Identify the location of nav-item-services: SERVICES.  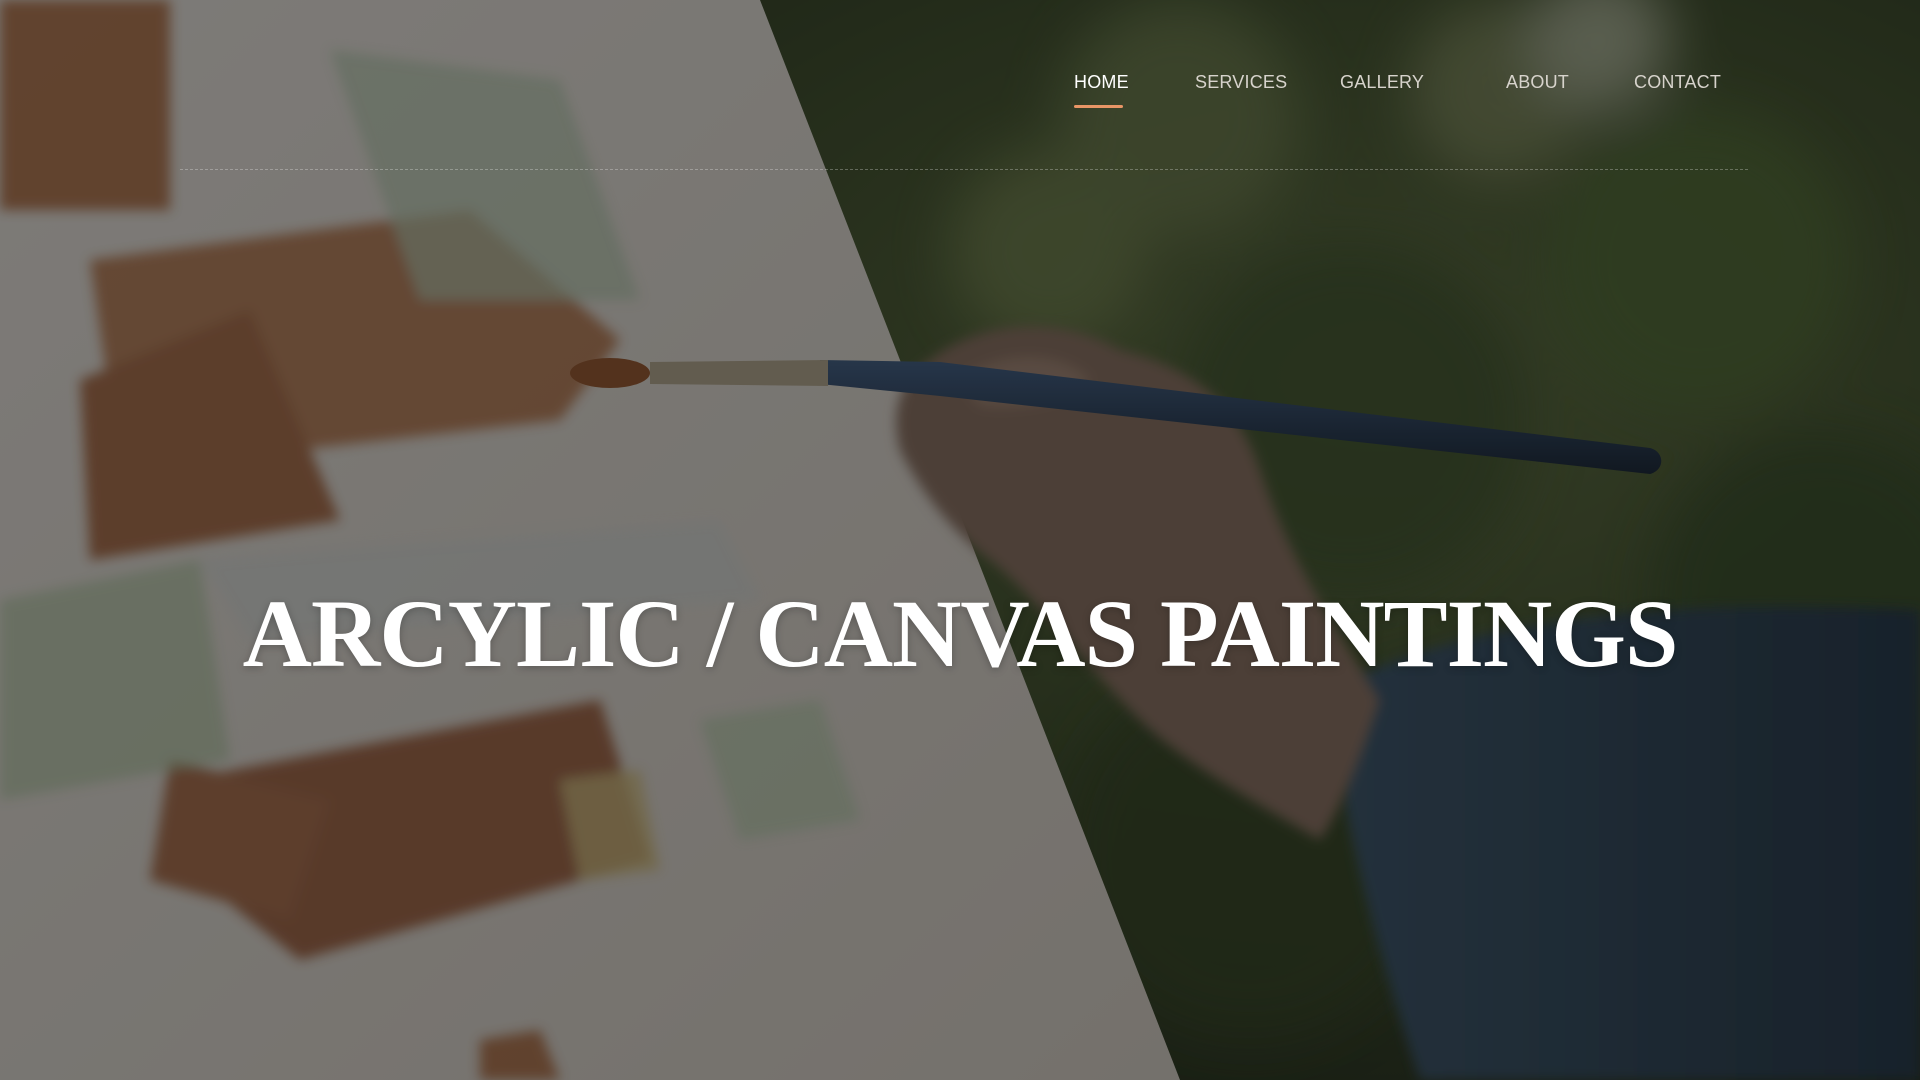
(1241, 82).